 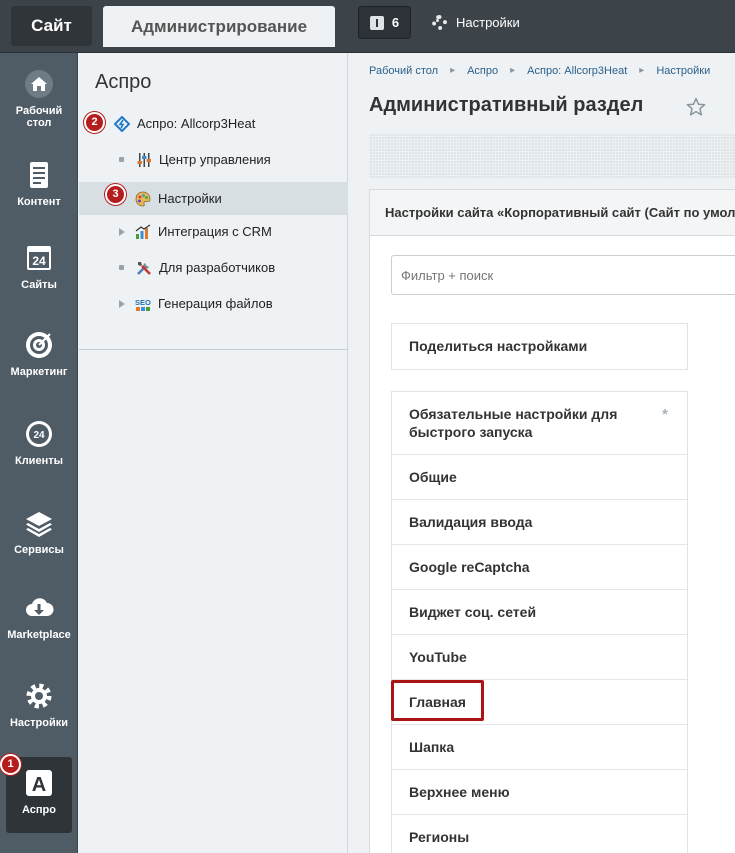 I want to click on sp-item-crm-integration: Интеграция с CRM, so click(x=213, y=231).